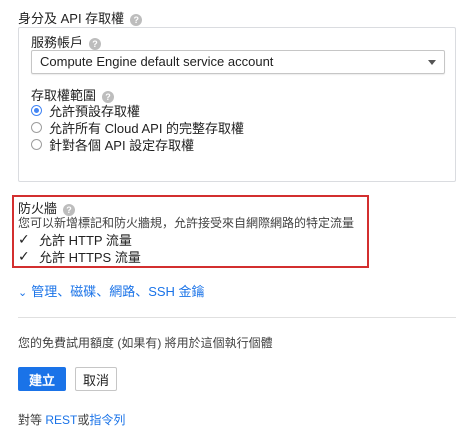 The height and width of the screenshot is (442, 472). What do you see at coordinates (61, 420) in the screenshot?
I see `rest-link: REST` at bounding box center [61, 420].